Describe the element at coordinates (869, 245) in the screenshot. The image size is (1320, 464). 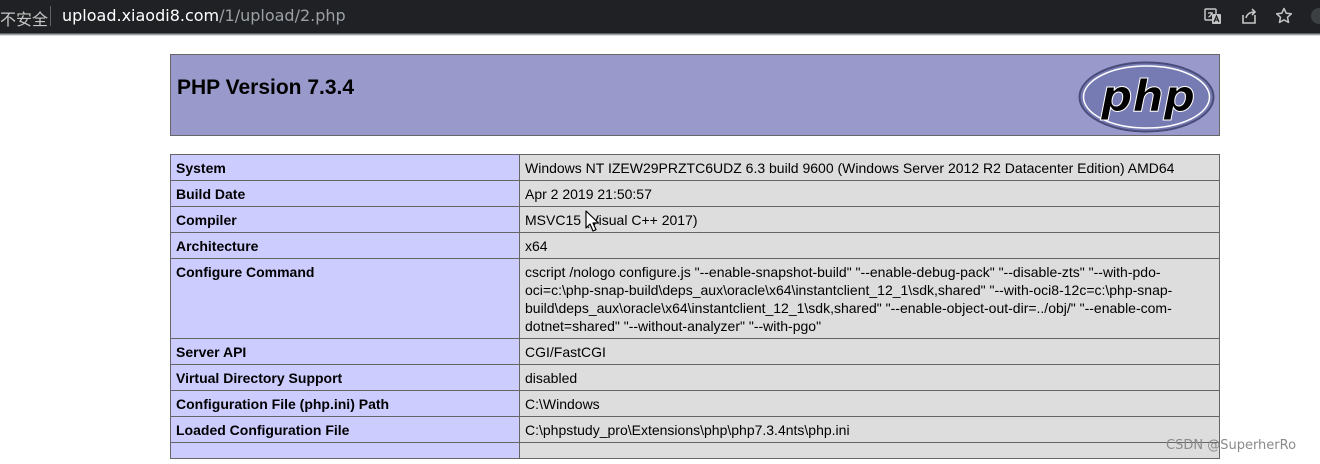
I see `row-value: x64` at that location.